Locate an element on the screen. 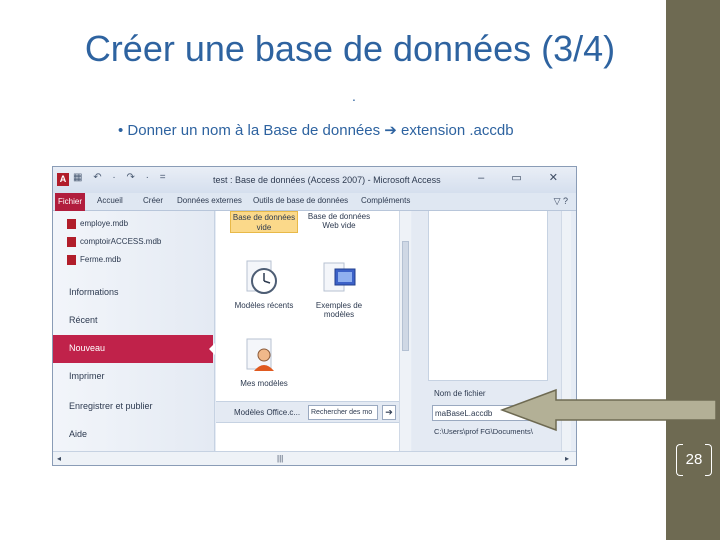 The width and height of the screenshot is (720, 540). tab-creer: Créer is located at coordinates (153, 200).